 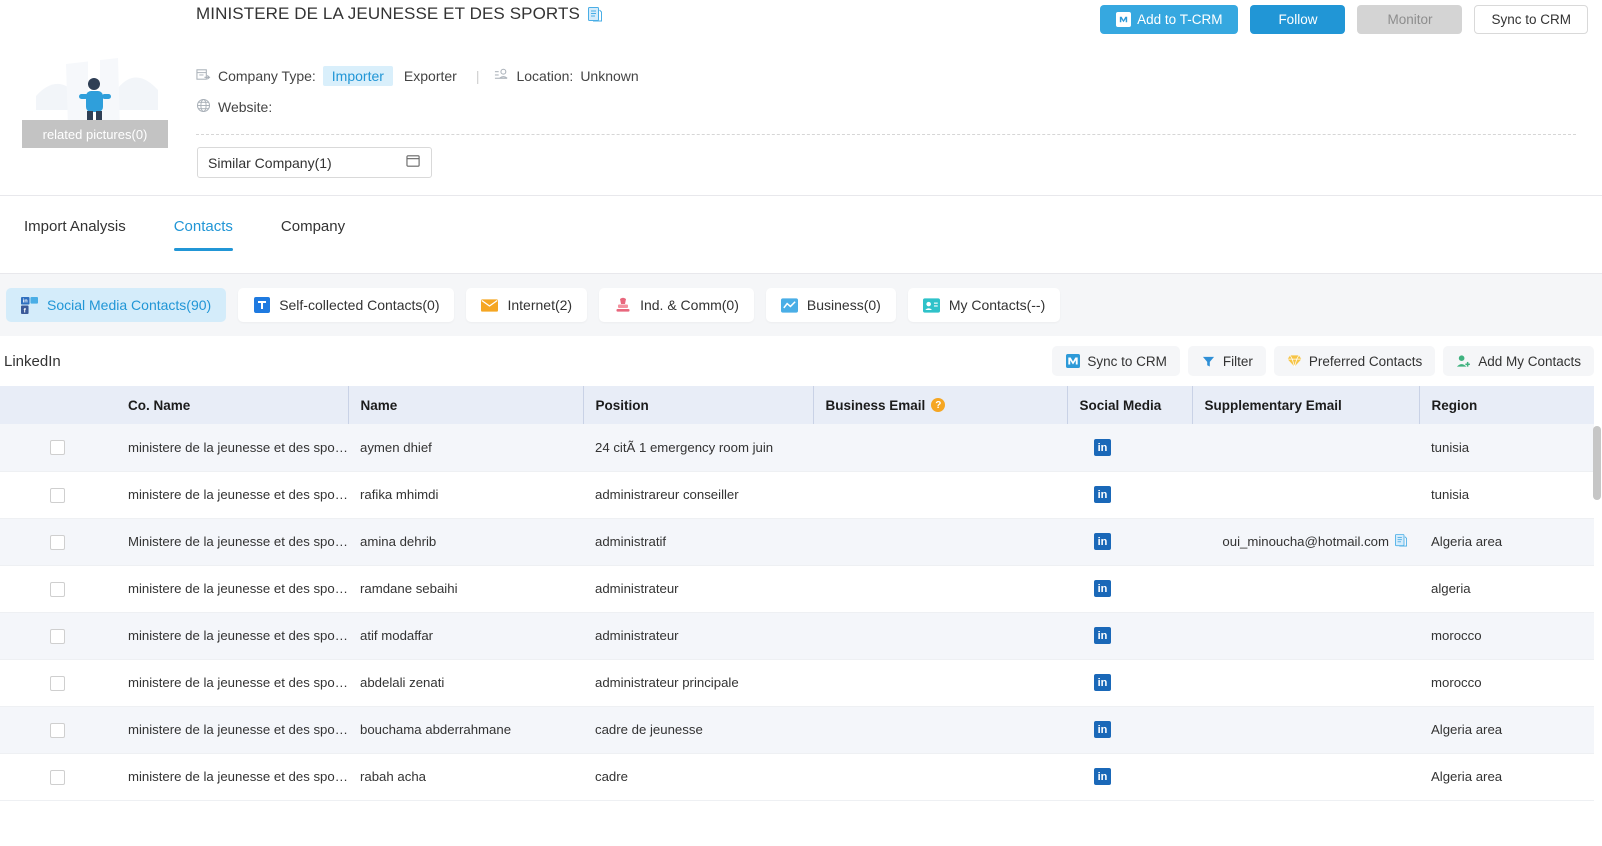 What do you see at coordinates (997, 305) in the screenshot?
I see `chip-my-contacts-label: My Contacts(--)` at bounding box center [997, 305].